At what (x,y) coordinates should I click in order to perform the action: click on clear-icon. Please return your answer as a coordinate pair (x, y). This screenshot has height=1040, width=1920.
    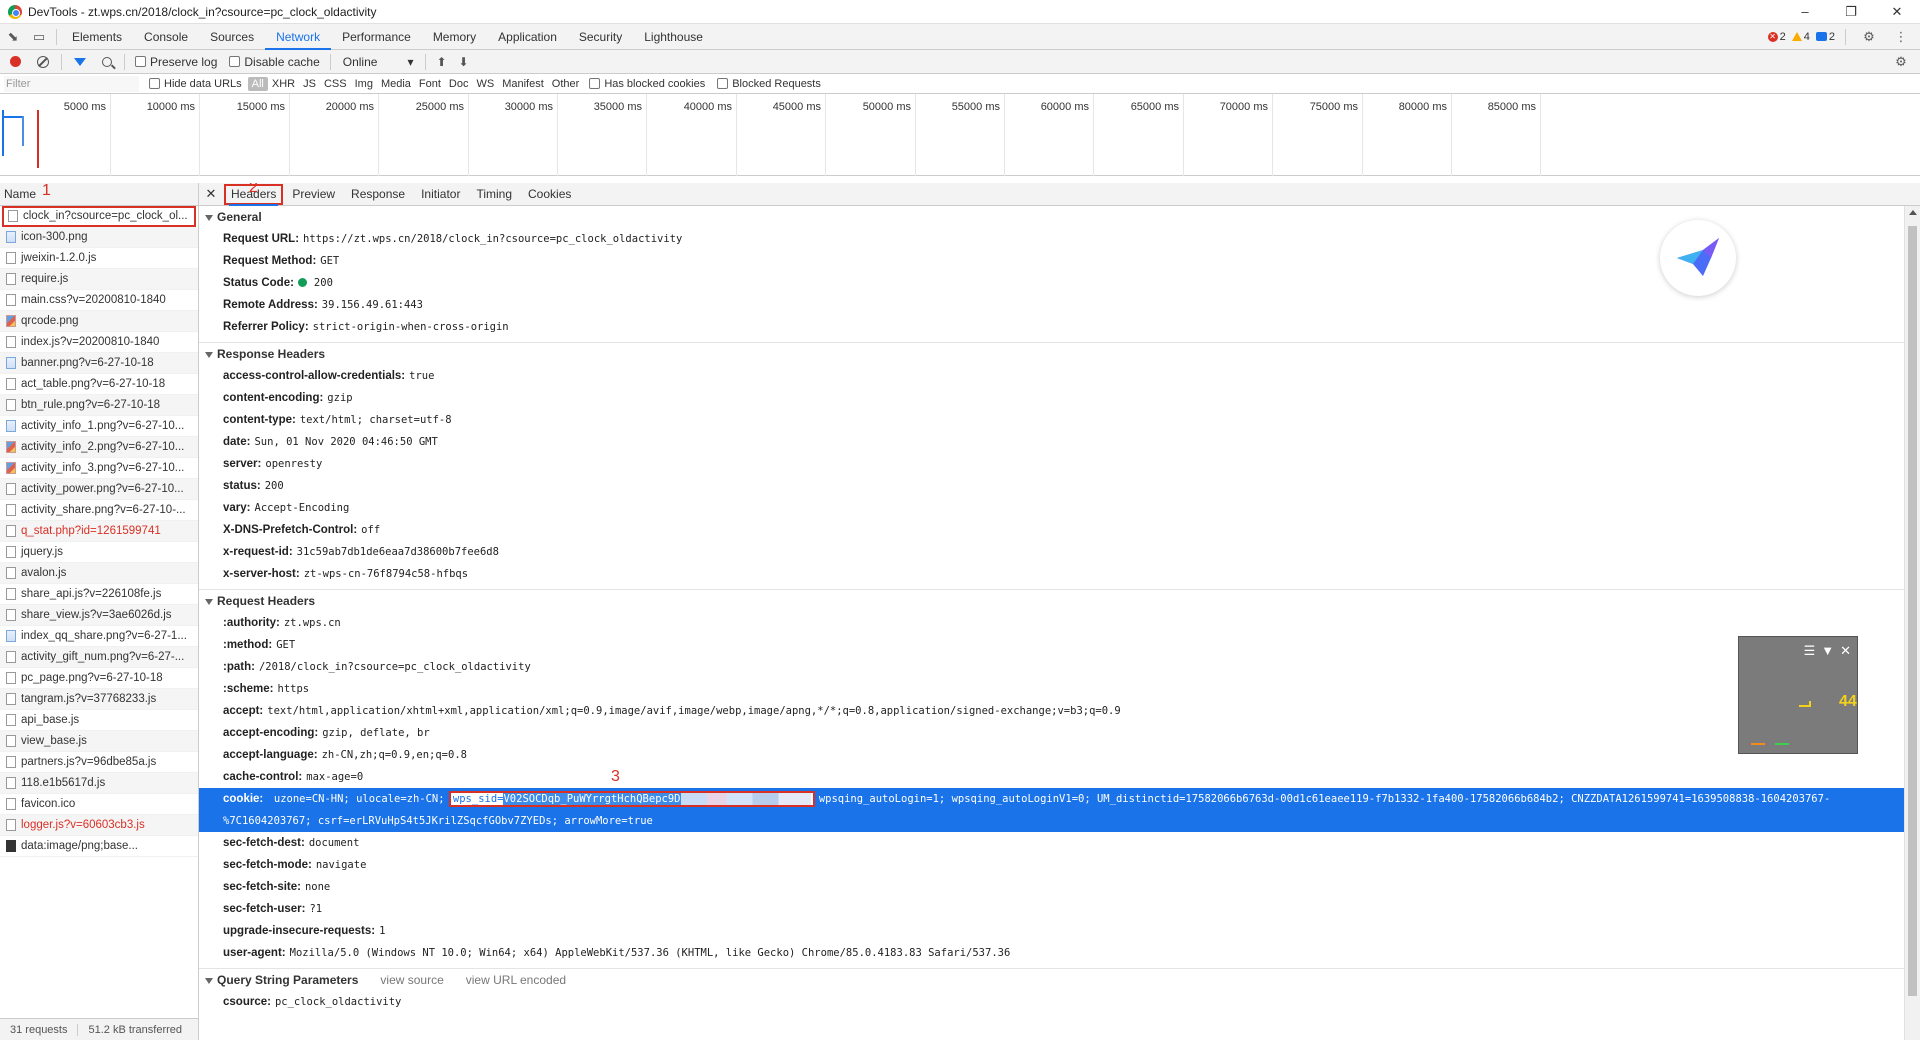
    Looking at the image, I should click on (43, 61).